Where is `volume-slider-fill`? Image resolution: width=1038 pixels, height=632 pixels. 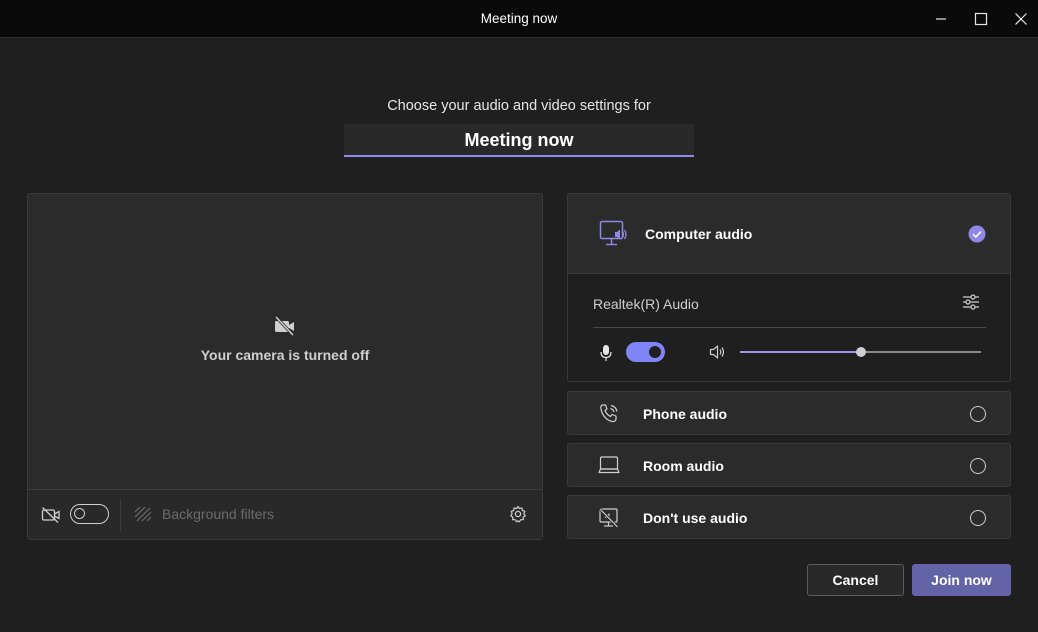
volume-slider-fill is located at coordinates (800, 352).